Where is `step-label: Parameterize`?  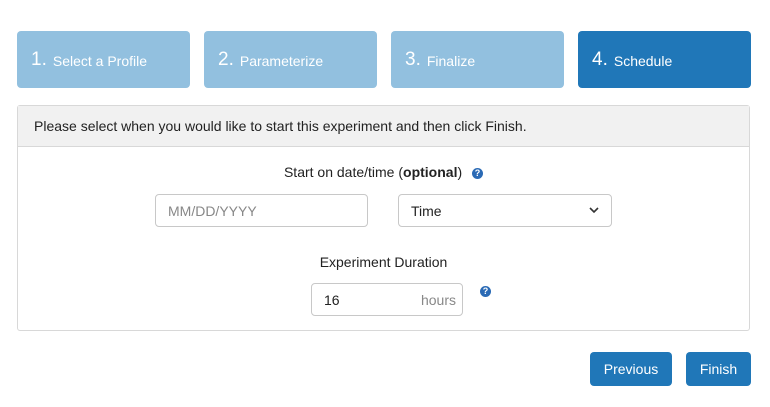
step-label: Parameterize is located at coordinates (281, 61).